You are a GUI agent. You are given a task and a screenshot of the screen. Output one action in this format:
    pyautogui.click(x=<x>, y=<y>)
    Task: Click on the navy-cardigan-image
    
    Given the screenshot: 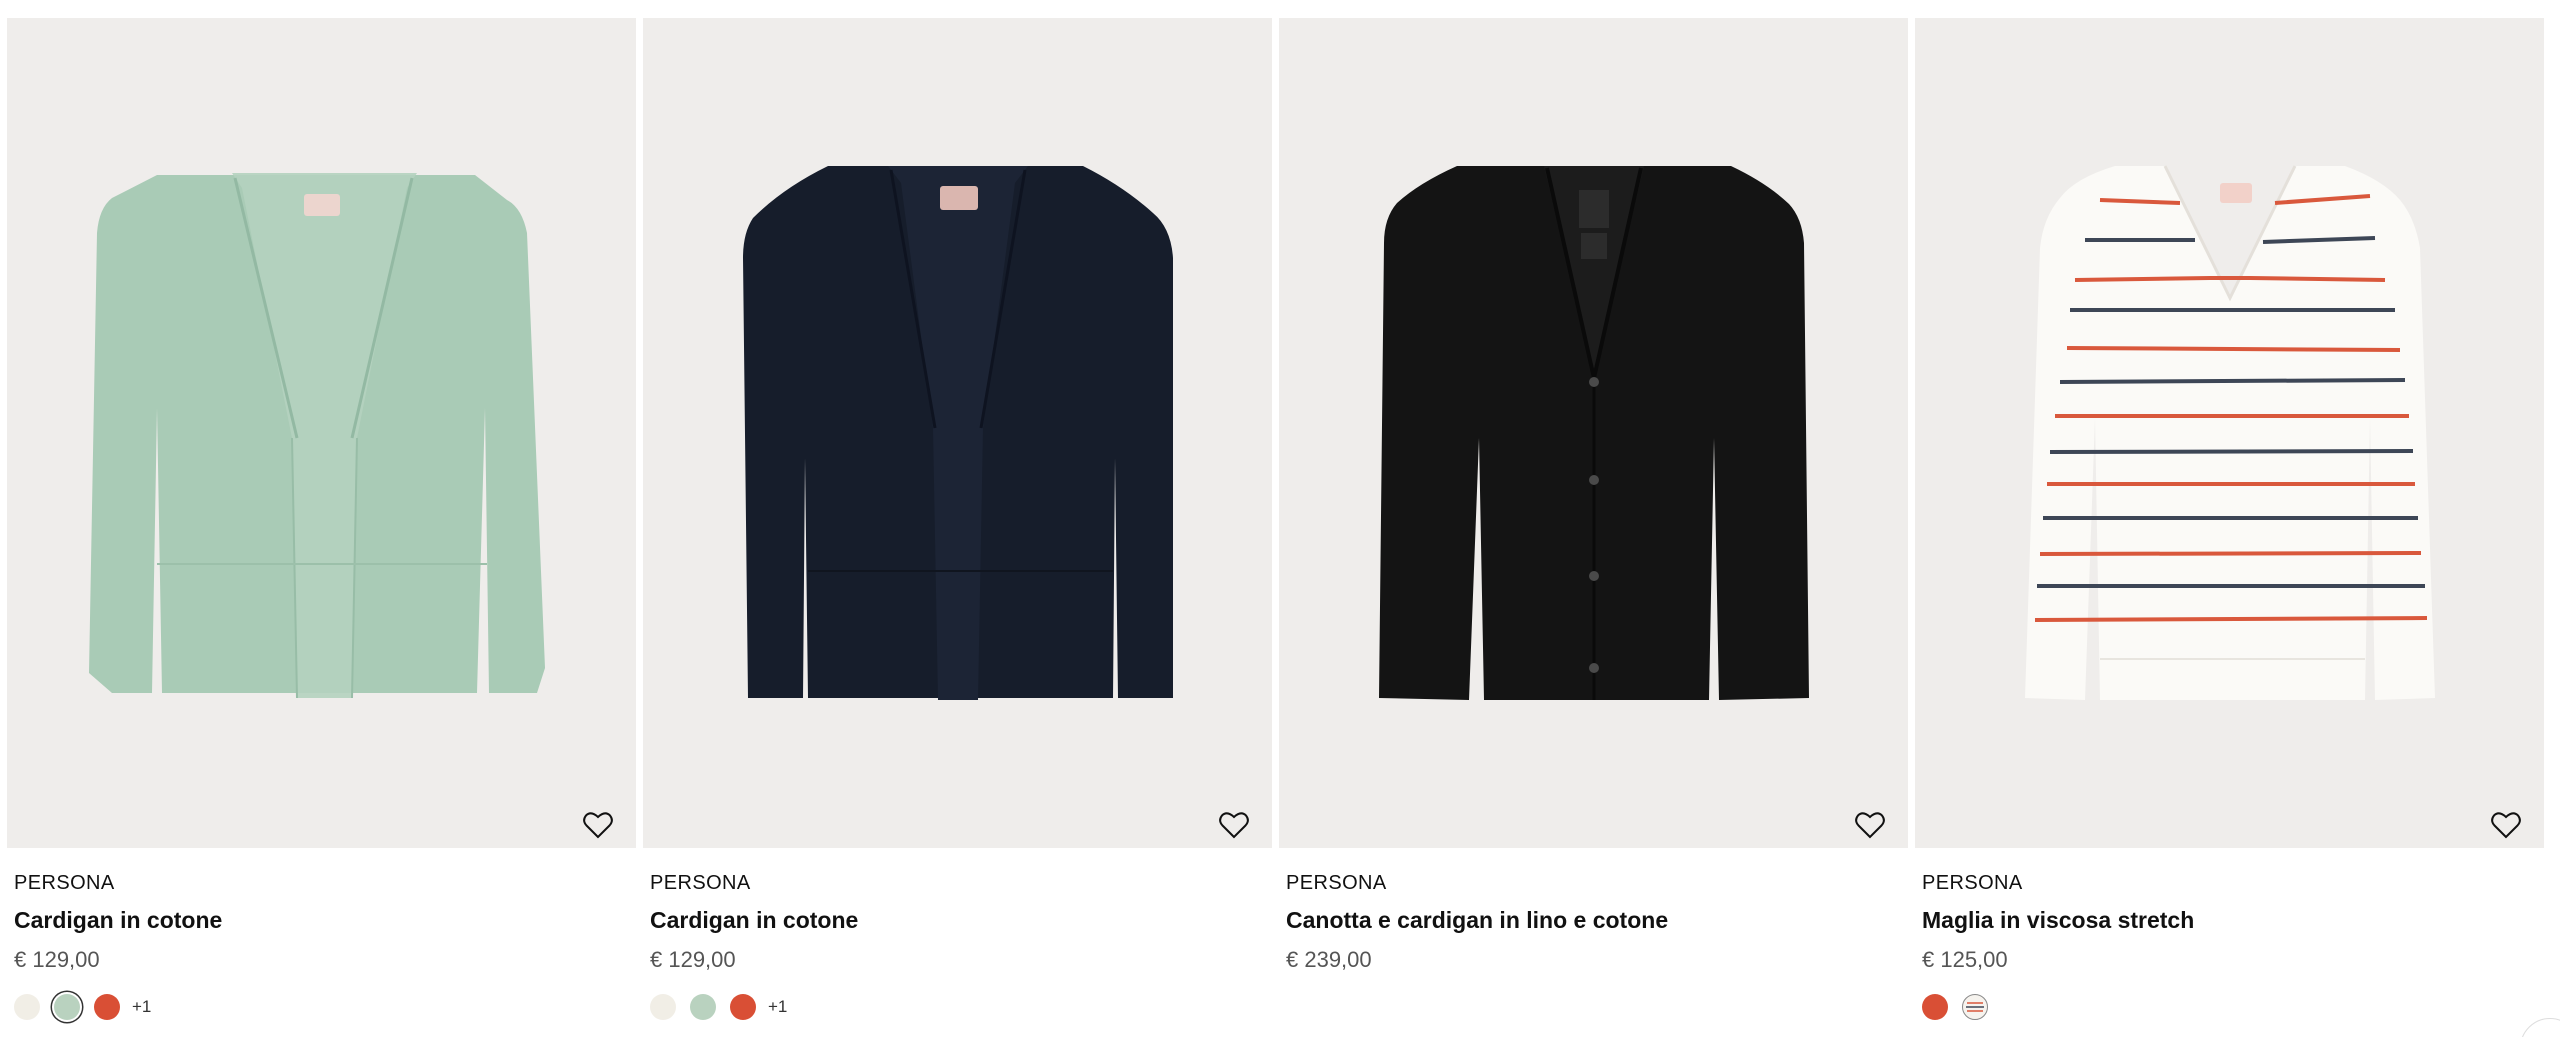 What is the action you would take?
    pyautogui.click(x=958, y=433)
    